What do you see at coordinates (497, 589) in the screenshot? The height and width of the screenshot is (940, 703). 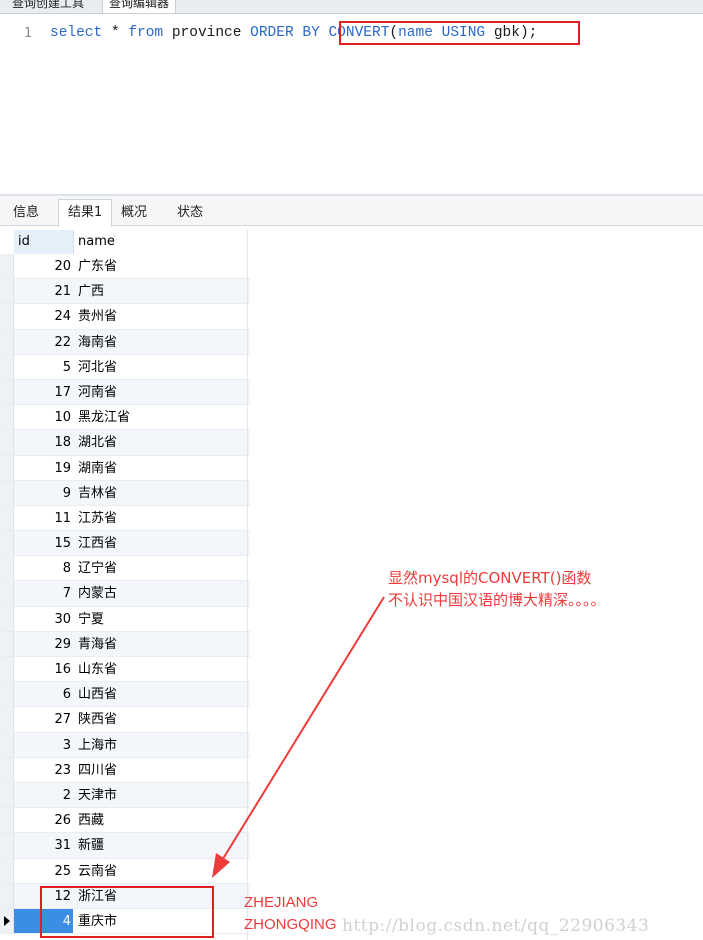 I see `annotation-text: 显然mysql的CONVERT()函数 不认识中国汉语的博大精深。。。。` at bounding box center [497, 589].